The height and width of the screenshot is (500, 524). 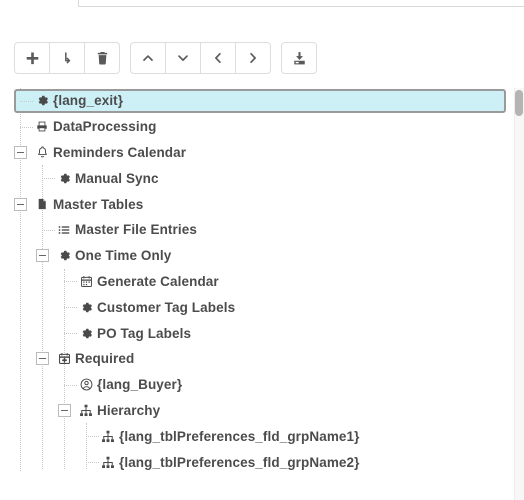 I want to click on tree-node-label: One Time Only, so click(x=123, y=256).